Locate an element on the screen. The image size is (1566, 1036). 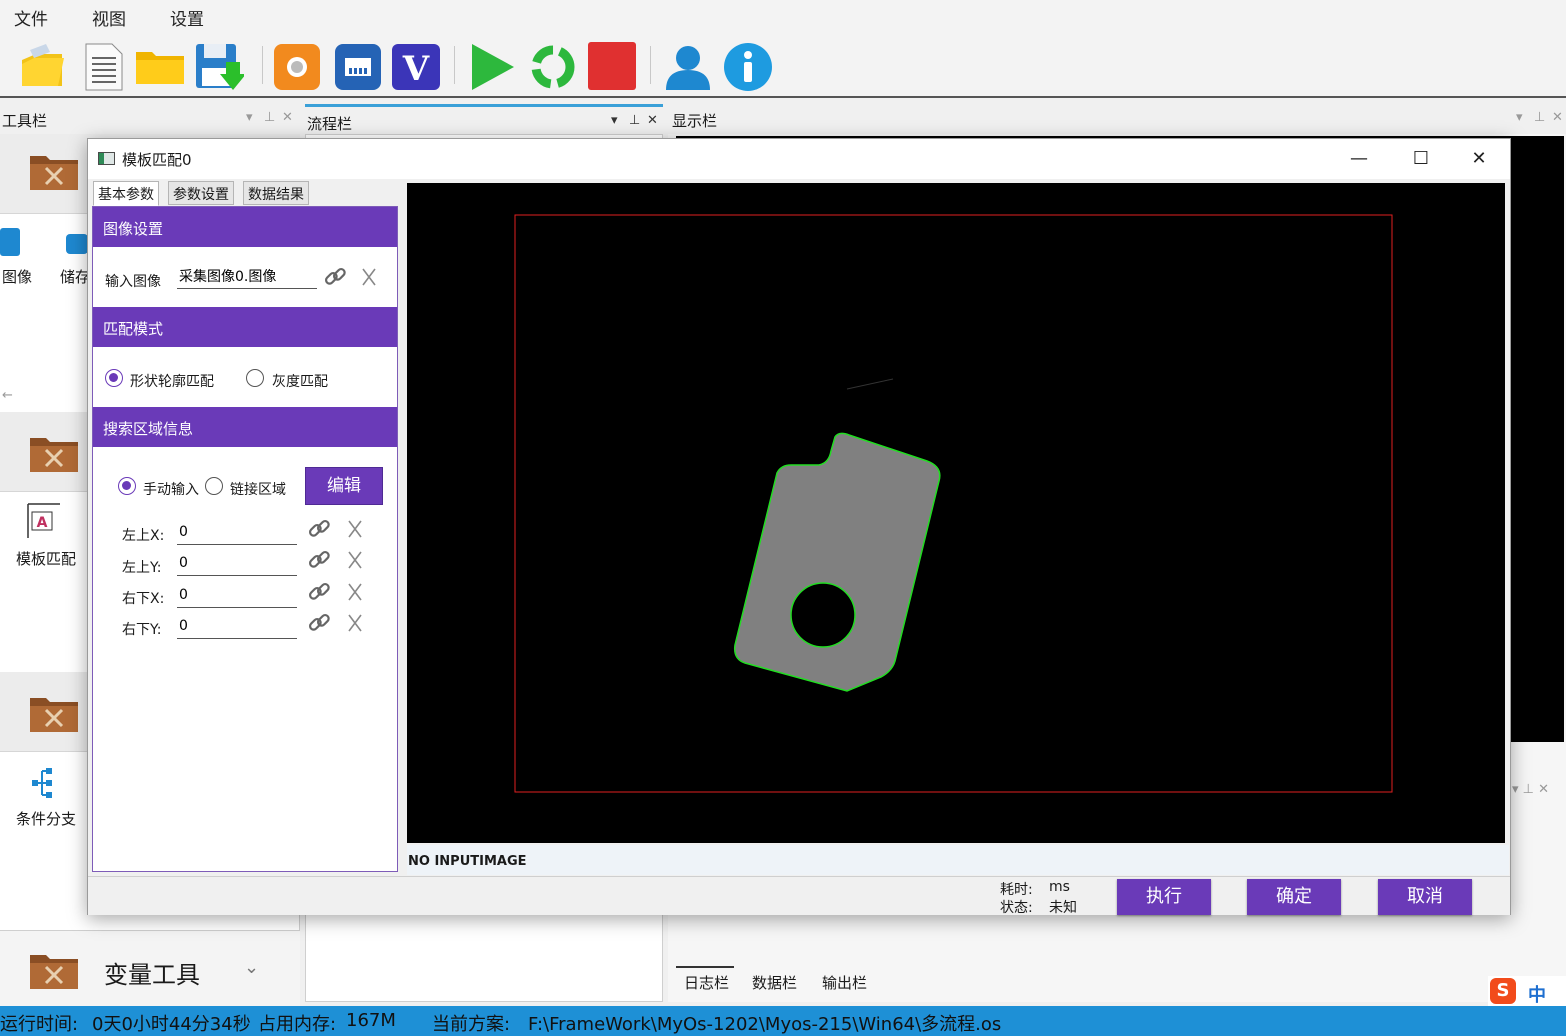
manual-input-radio is located at coordinates (127, 486).